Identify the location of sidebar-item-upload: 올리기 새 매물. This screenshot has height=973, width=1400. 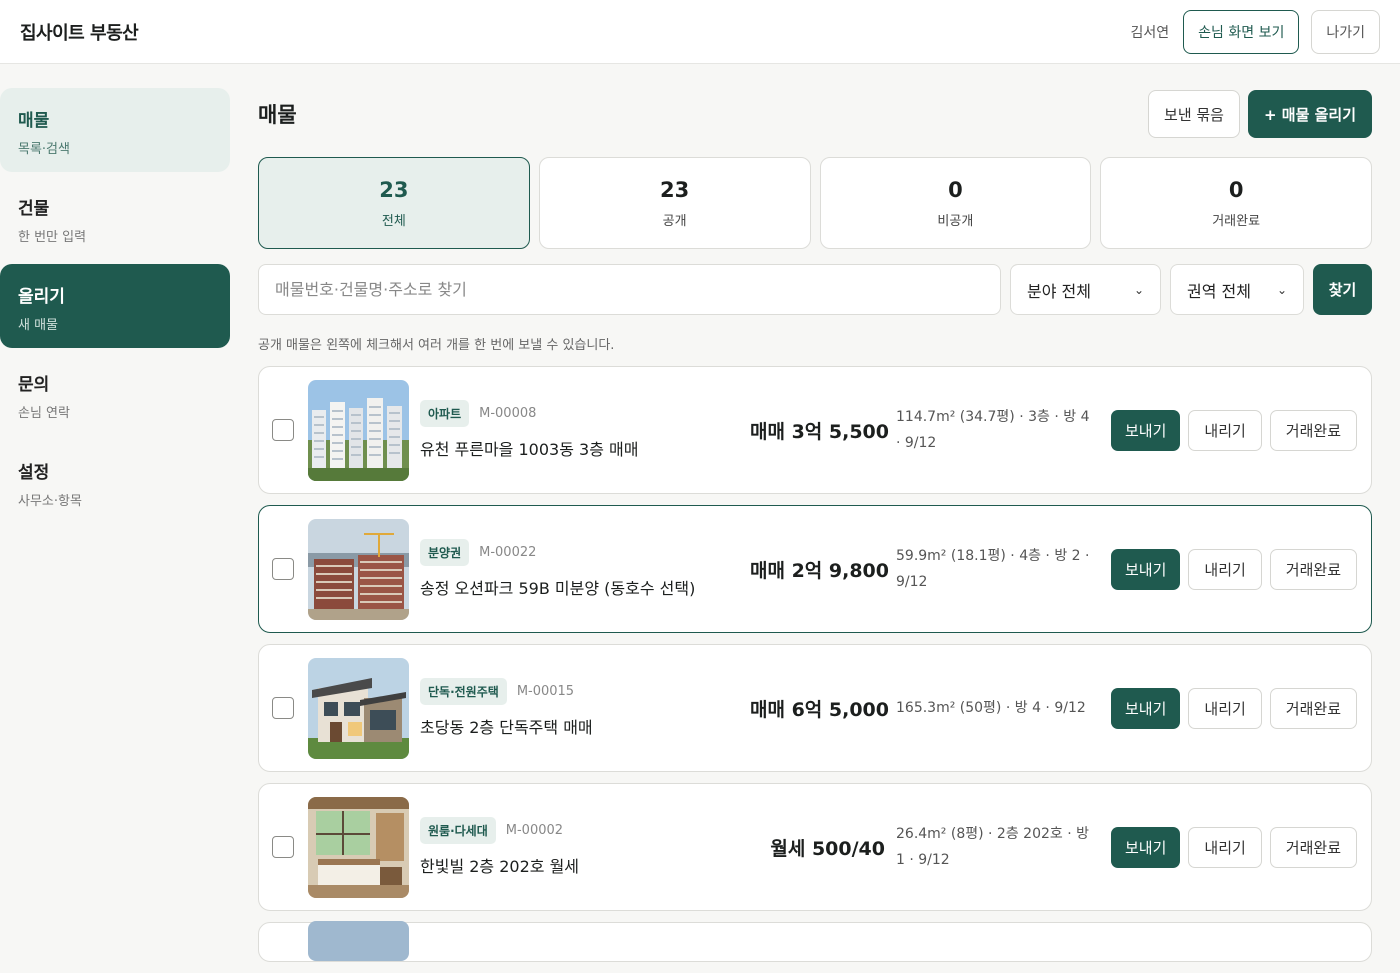
(115, 306).